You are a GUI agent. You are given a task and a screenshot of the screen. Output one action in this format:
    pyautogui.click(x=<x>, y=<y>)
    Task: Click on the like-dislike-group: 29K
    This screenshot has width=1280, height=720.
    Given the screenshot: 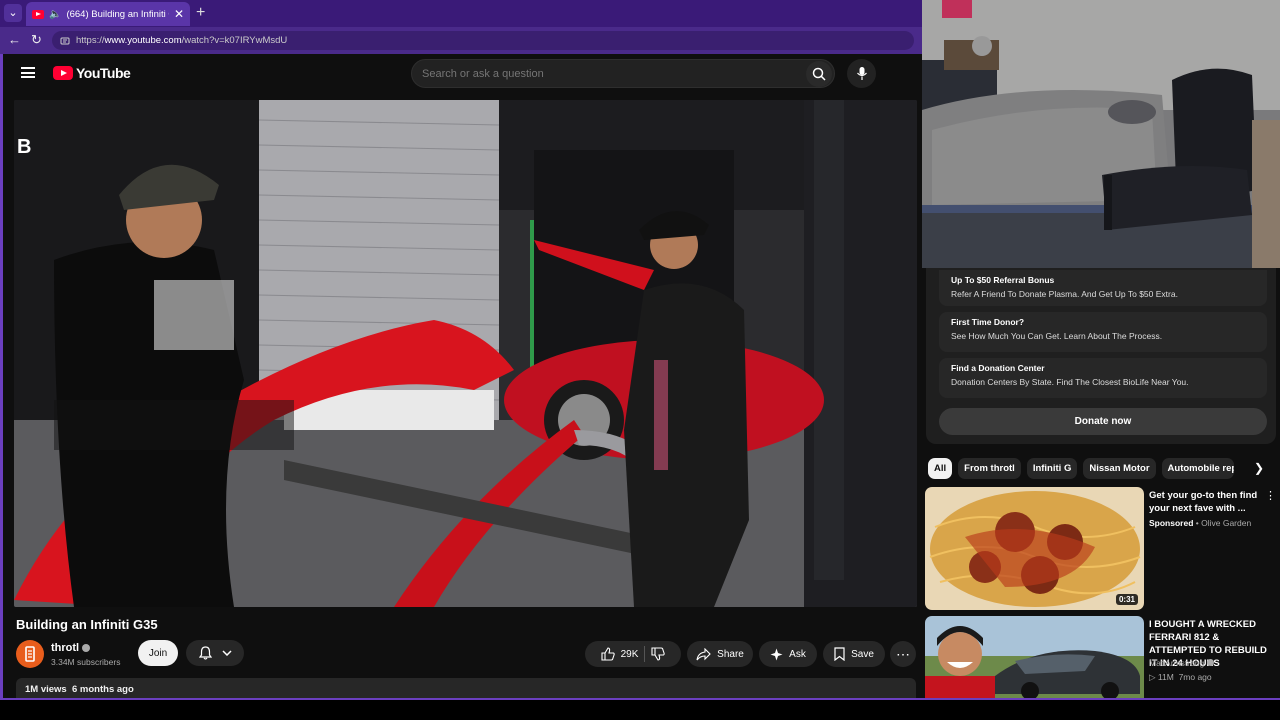 What is the action you would take?
    pyautogui.click(x=633, y=654)
    